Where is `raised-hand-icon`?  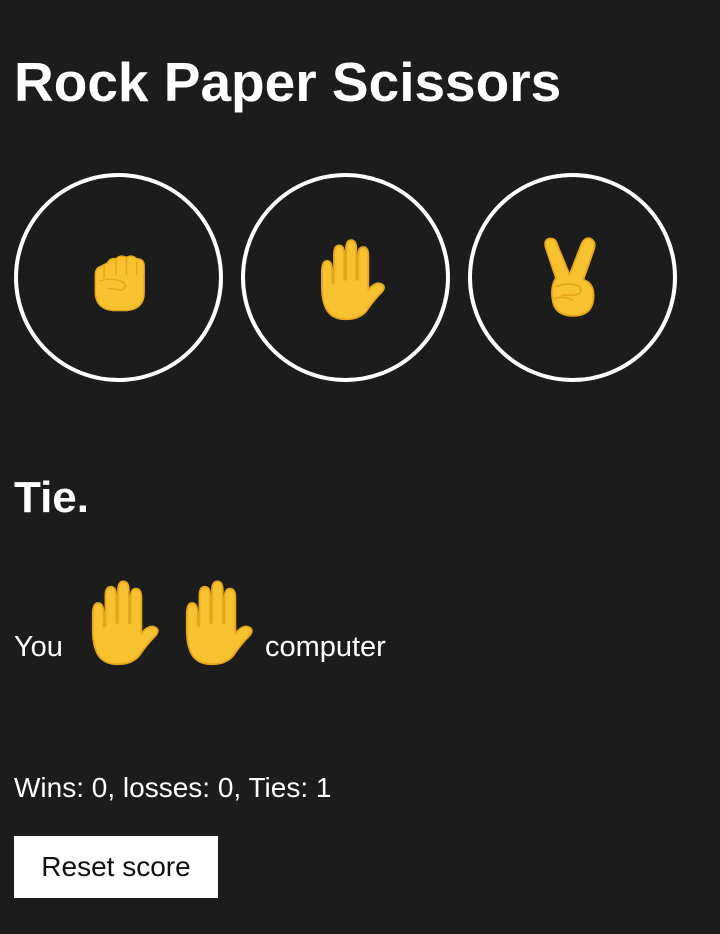 raised-hand-icon is located at coordinates (346, 278).